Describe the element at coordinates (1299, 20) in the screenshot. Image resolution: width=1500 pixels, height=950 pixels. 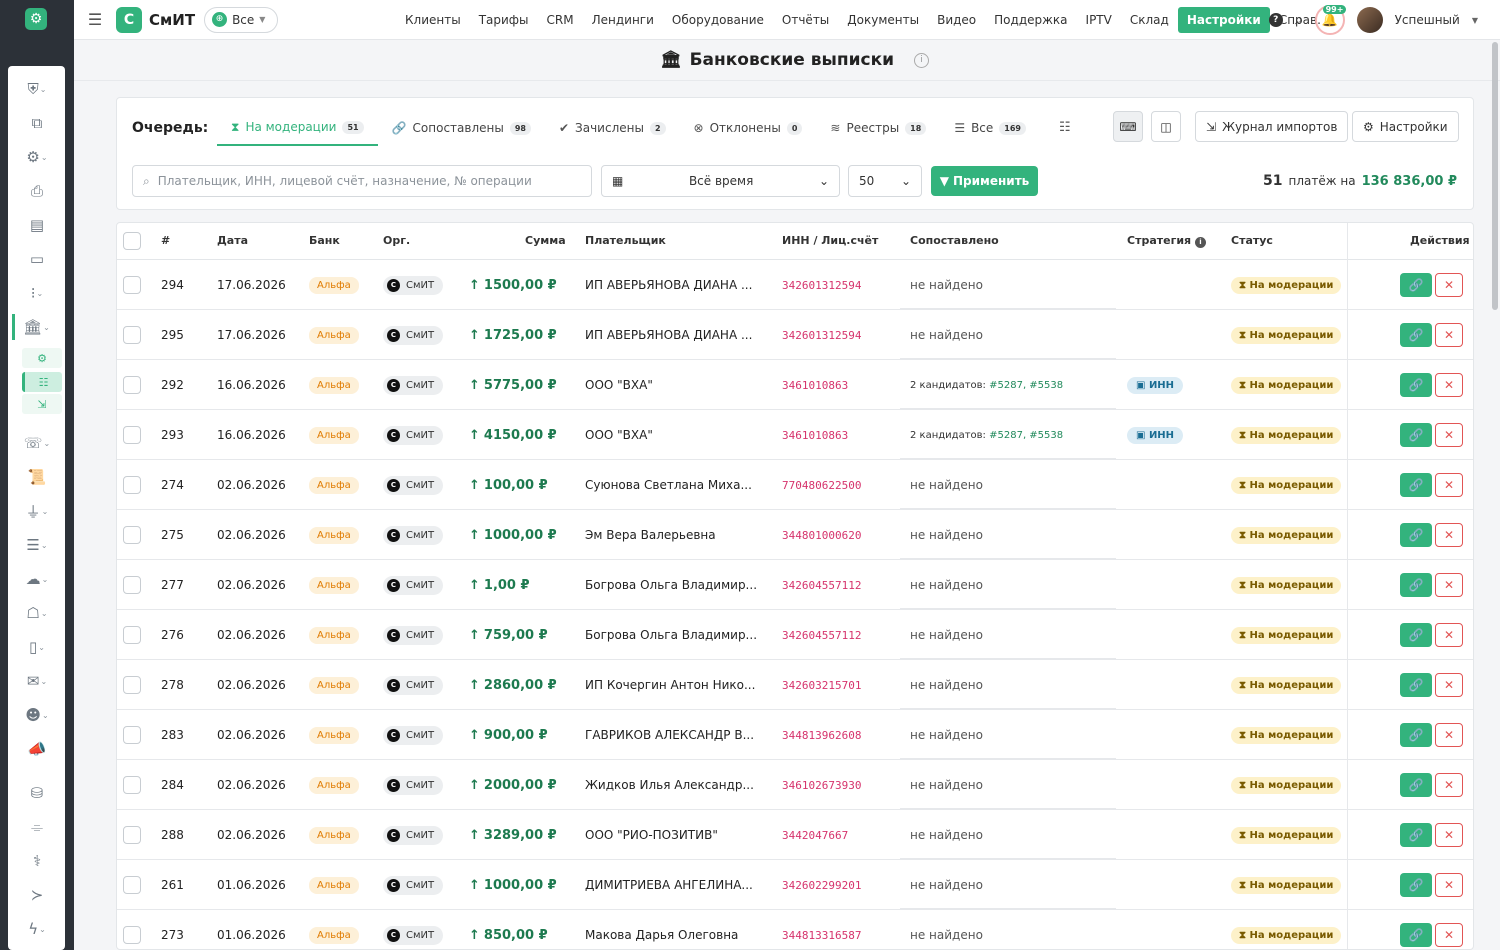
I see `search-icon: ⌕` at that location.